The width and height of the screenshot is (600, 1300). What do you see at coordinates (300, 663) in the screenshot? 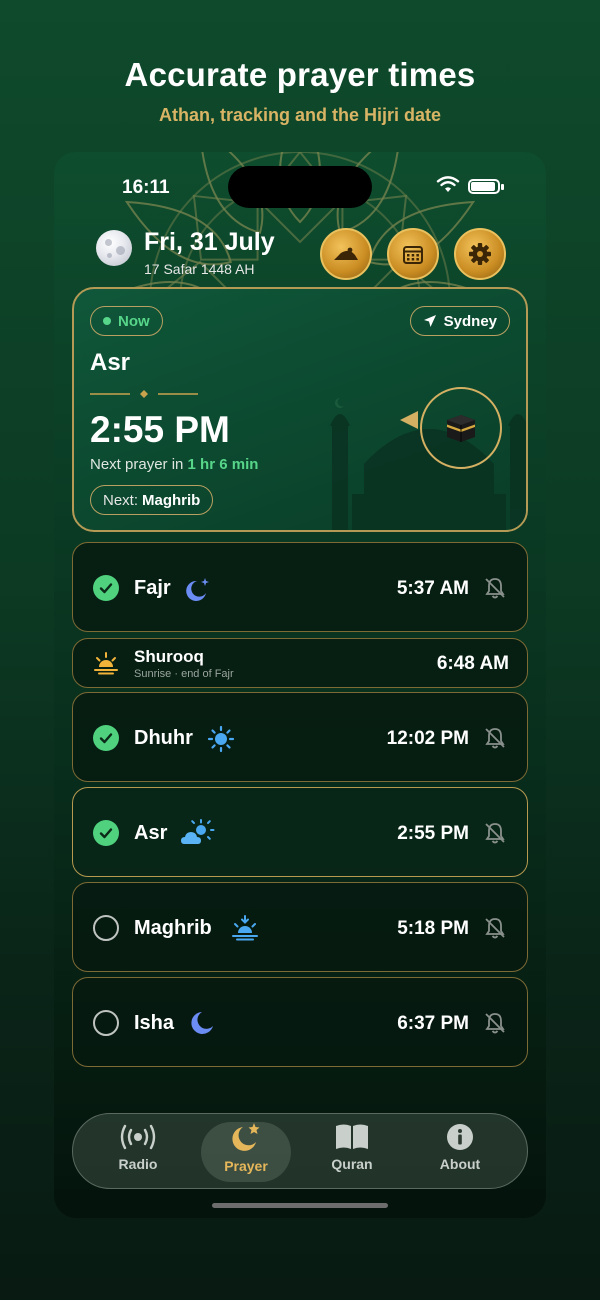
I see `prayer-row-shurooq: Shurooq Sunrise · end of Fajr 6:48 AM` at bounding box center [300, 663].